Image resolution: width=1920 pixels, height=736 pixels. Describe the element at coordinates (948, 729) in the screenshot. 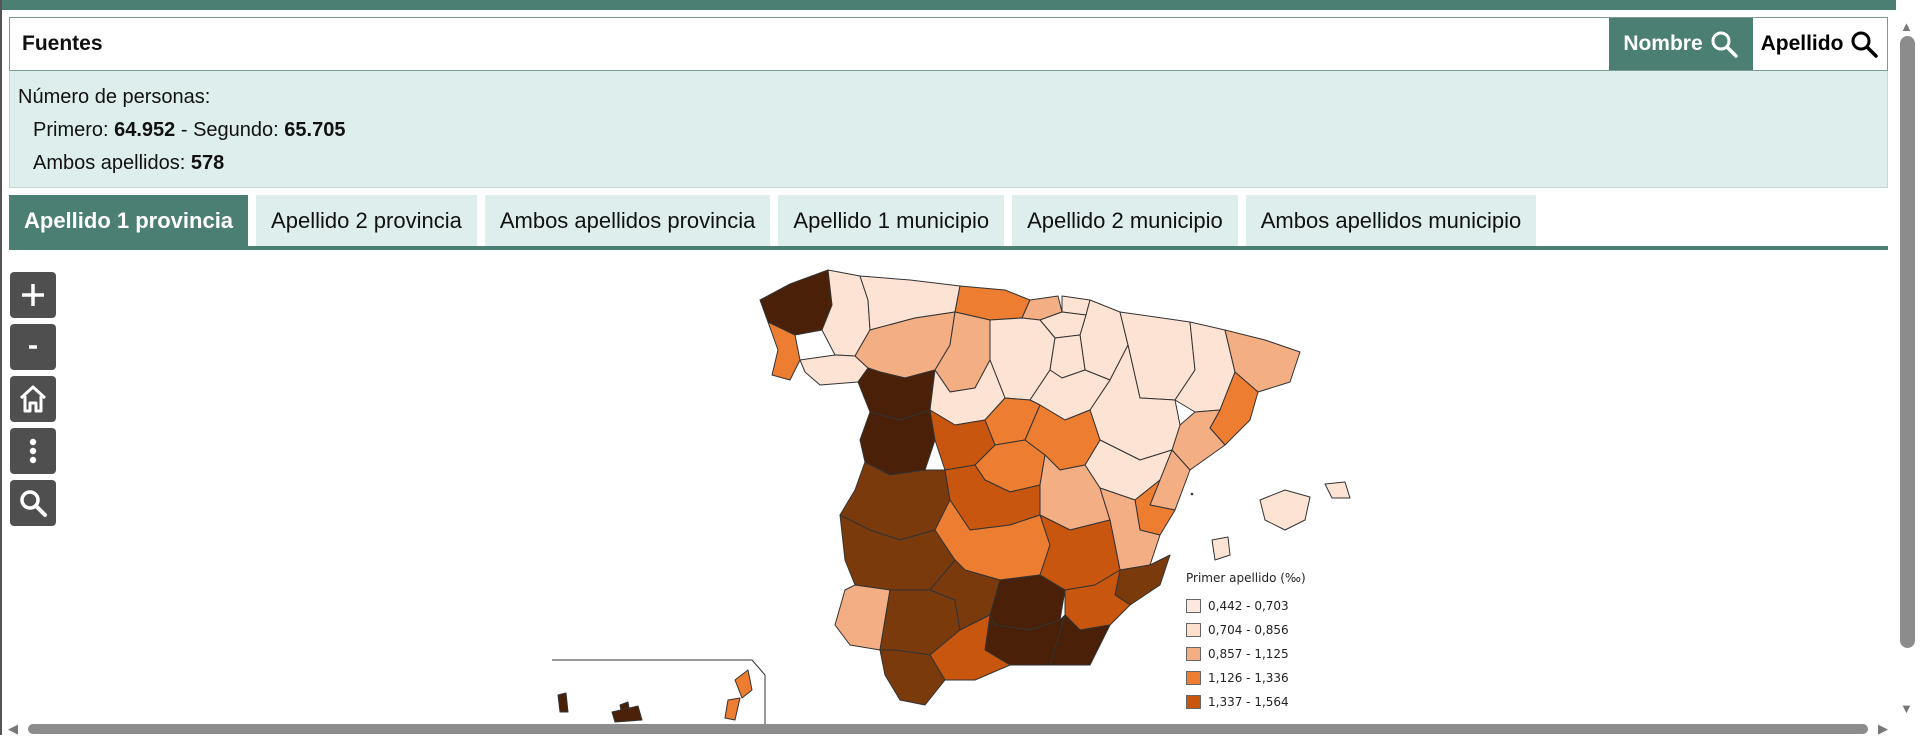

I see `horizontal-scrollbar-thumb` at that location.